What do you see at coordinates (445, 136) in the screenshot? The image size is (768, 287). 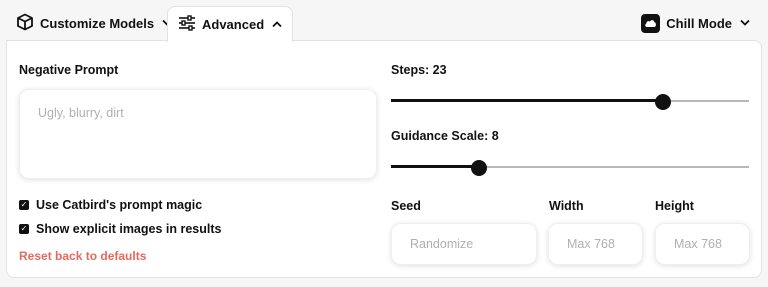 I see `guidance-scale-label: Guidance Scale: 8` at bounding box center [445, 136].